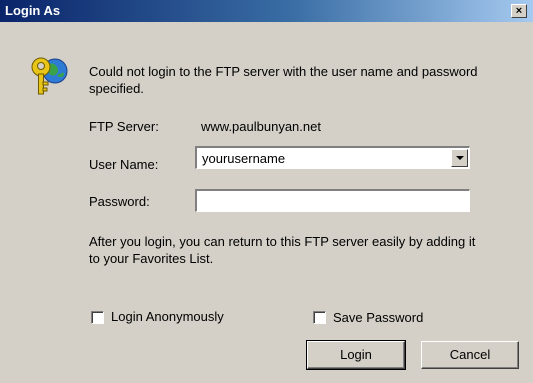 This screenshot has width=533, height=383. Describe the element at coordinates (33, 10) in the screenshot. I see `window-title: Login As` at that location.